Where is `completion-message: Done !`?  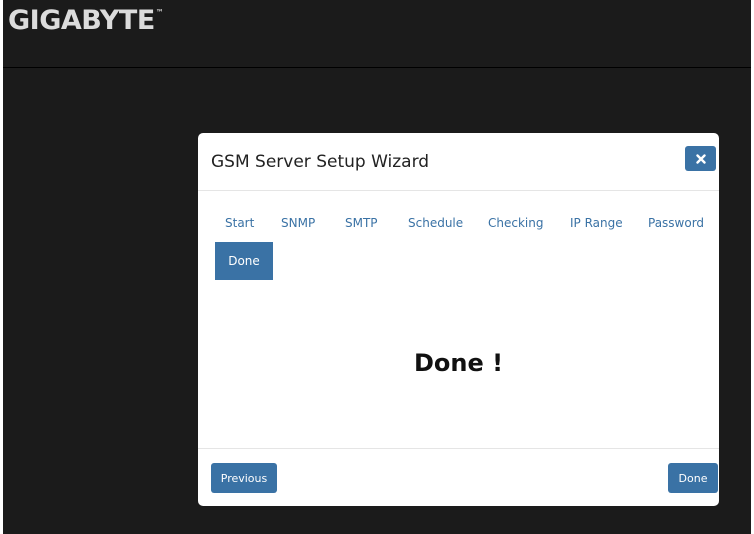
completion-message: Done ! is located at coordinates (458, 363).